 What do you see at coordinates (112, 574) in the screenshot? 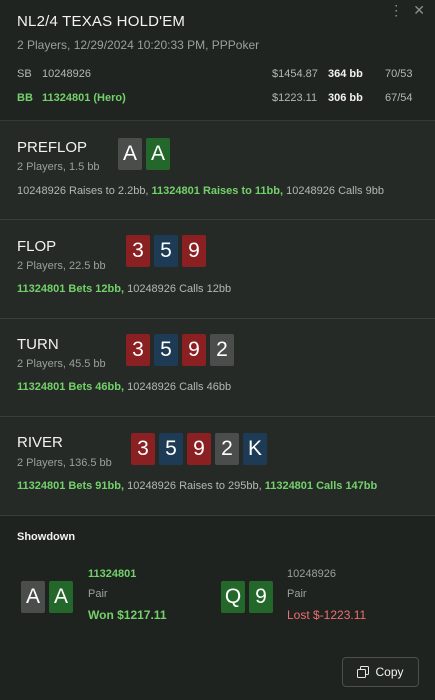
I see `hero-id: 11324801` at bounding box center [112, 574].